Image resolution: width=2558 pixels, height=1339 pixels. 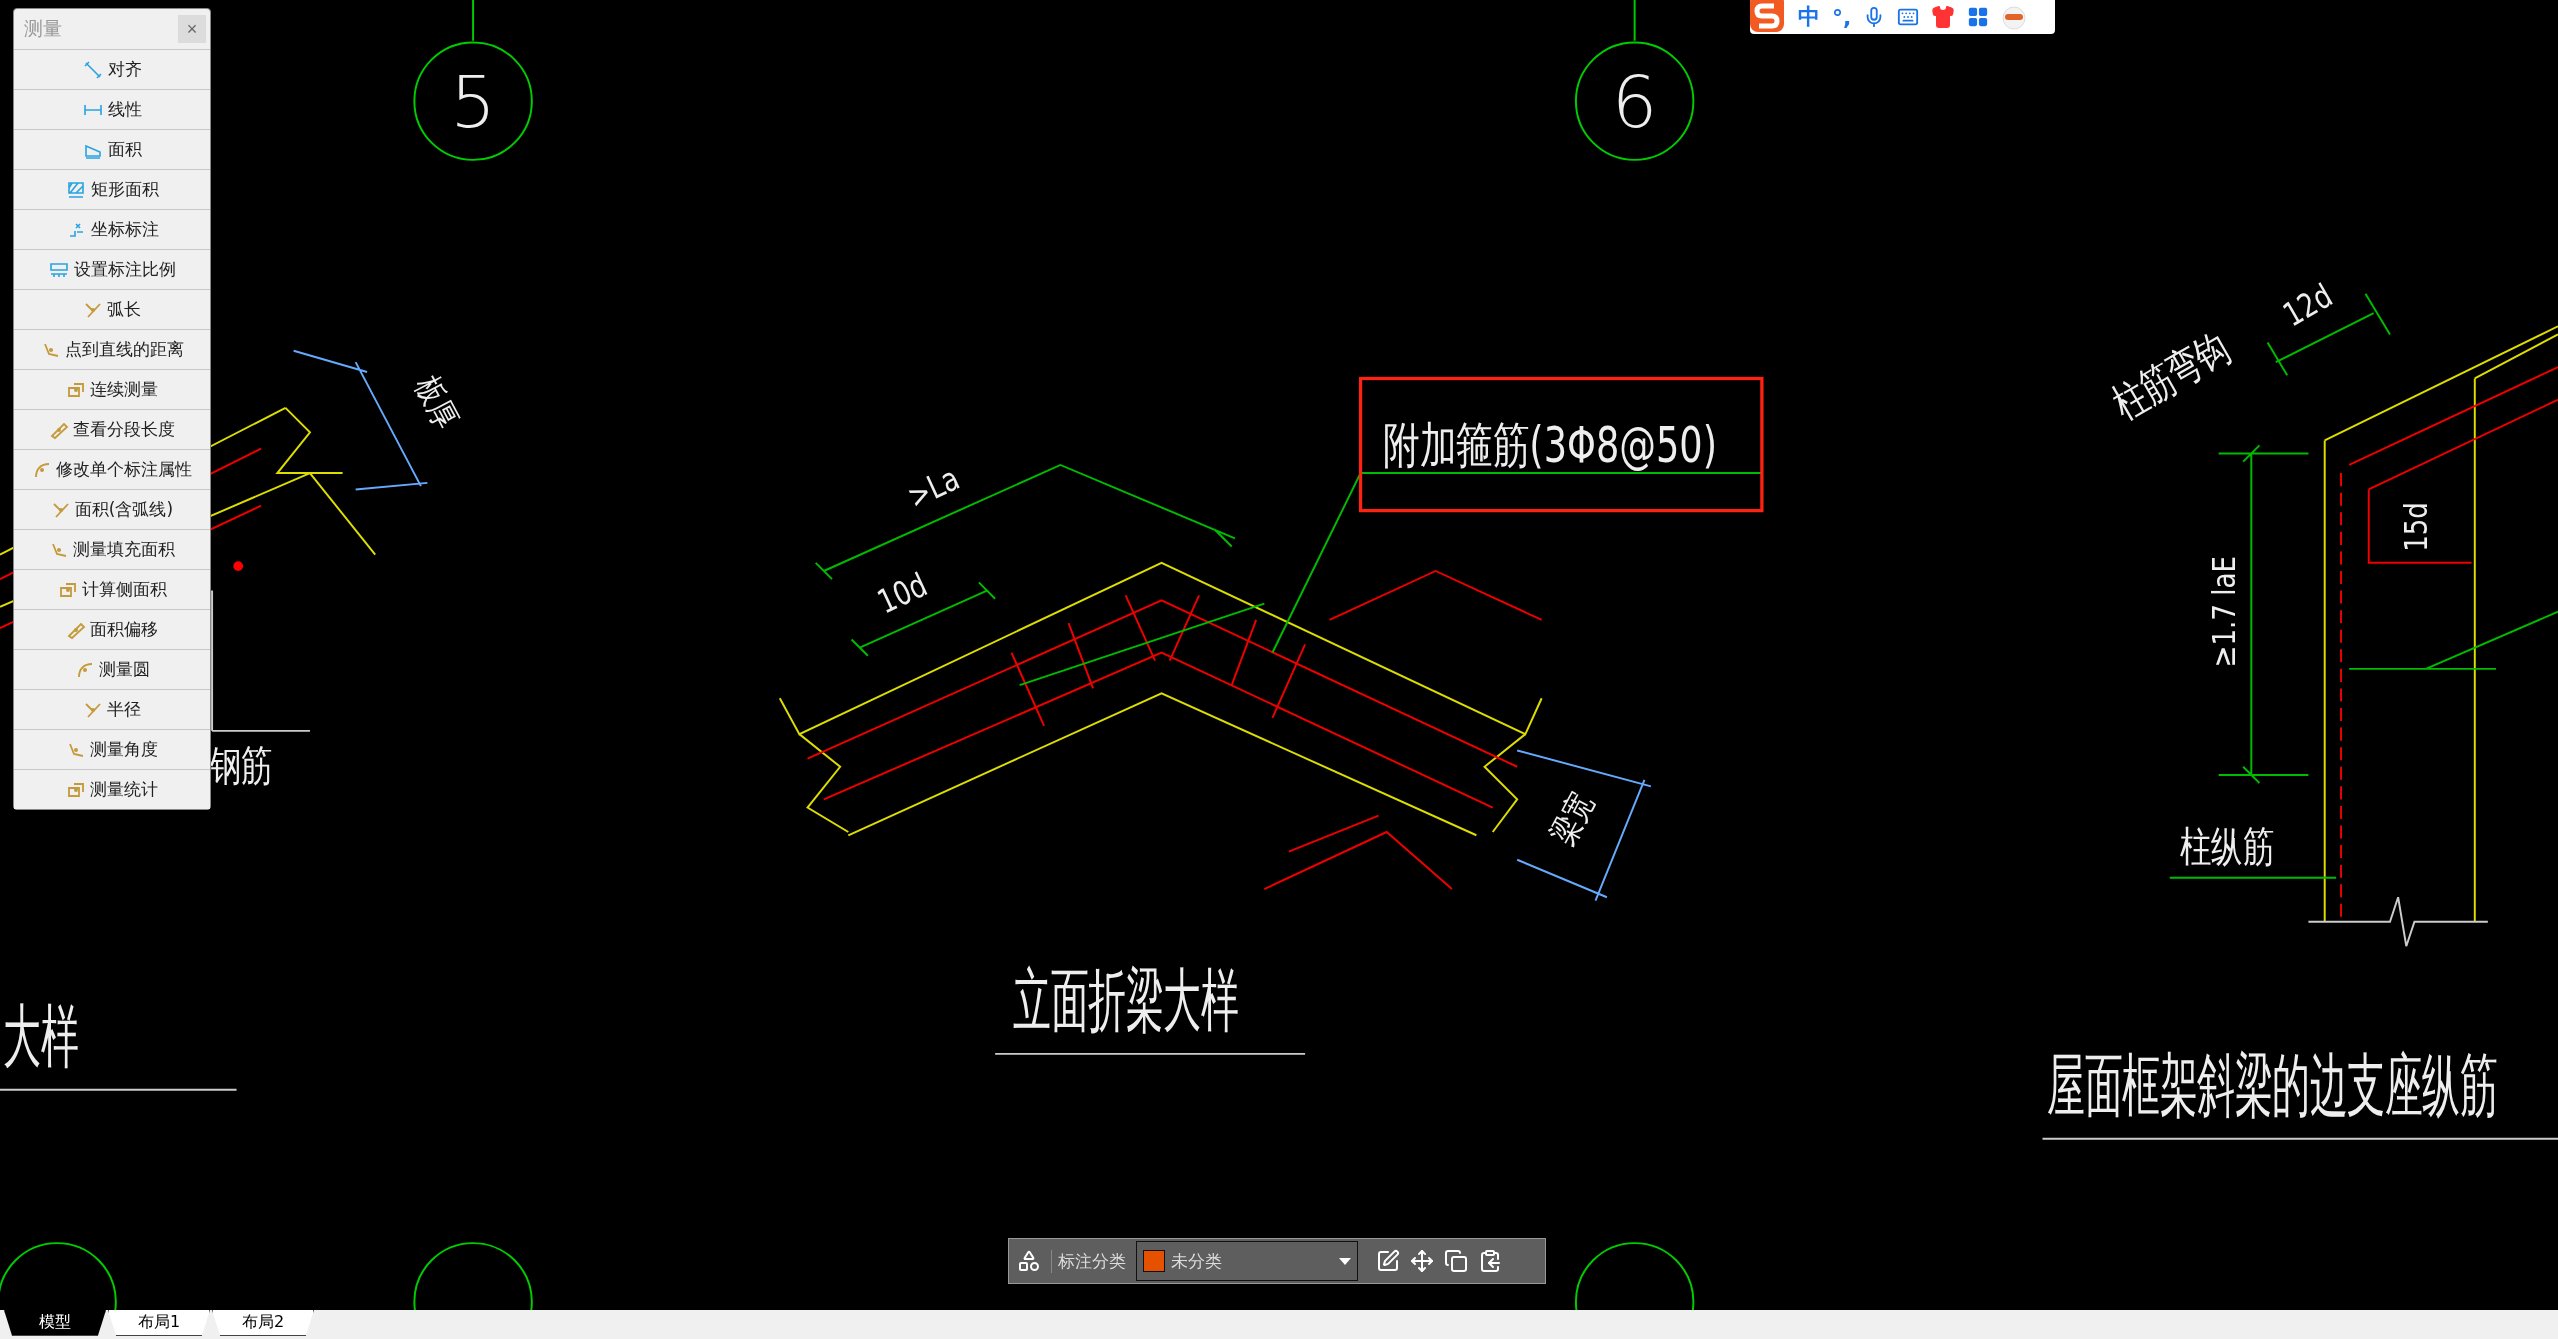 What do you see at coordinates (241, 765) in the screenshot?
I see `drawing-note: 钢筋` at bounding box center [241, 765].